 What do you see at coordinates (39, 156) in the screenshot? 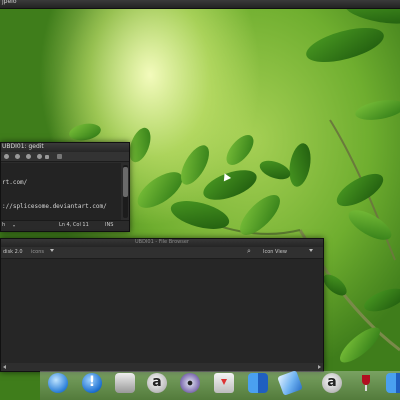
I see `undo-icon` at bounding box center [39, 156].